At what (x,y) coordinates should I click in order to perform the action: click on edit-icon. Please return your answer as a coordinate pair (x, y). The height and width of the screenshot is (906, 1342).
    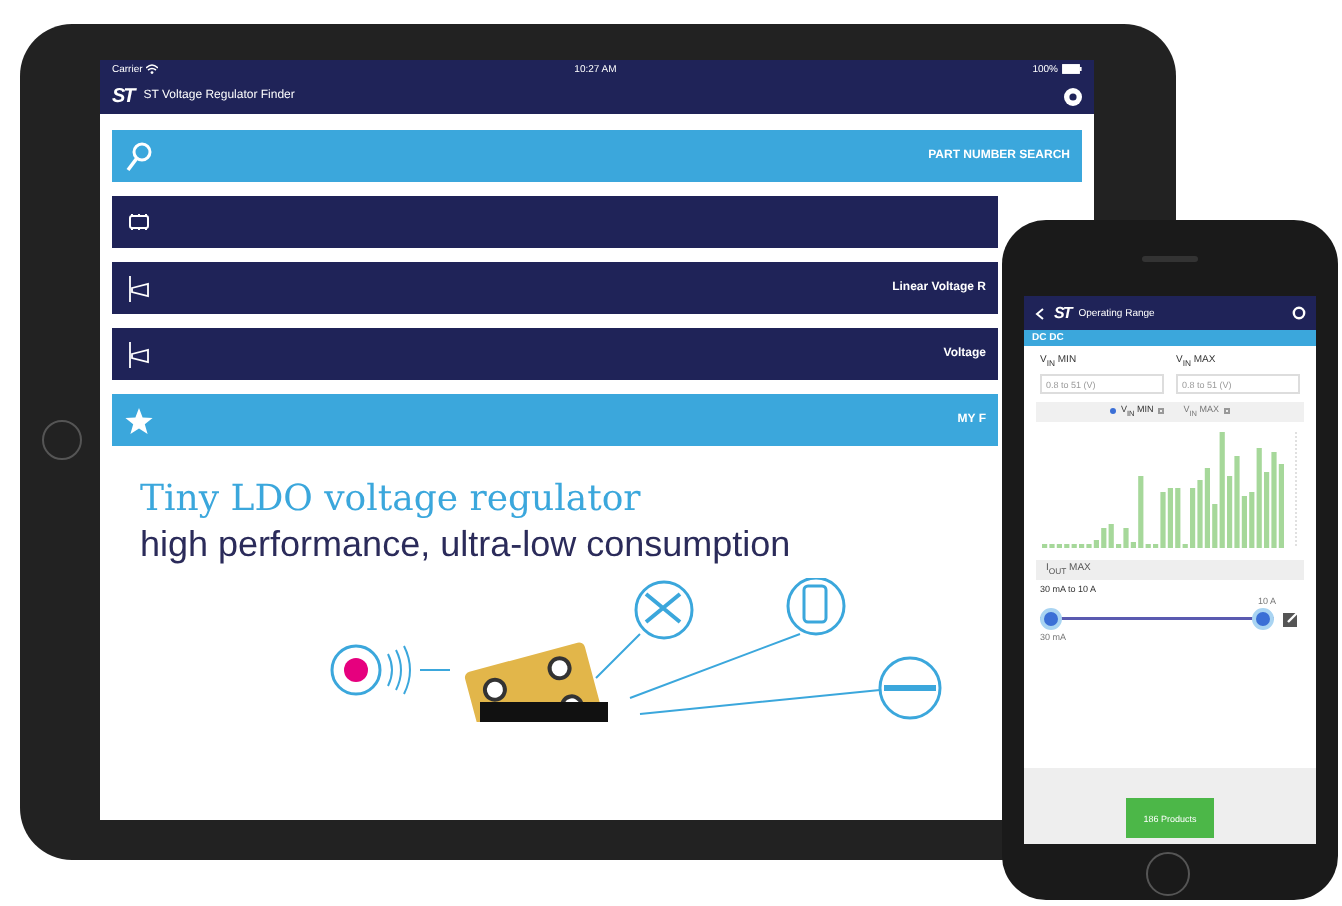
    Looking at the image, I should click on (1291, 619).